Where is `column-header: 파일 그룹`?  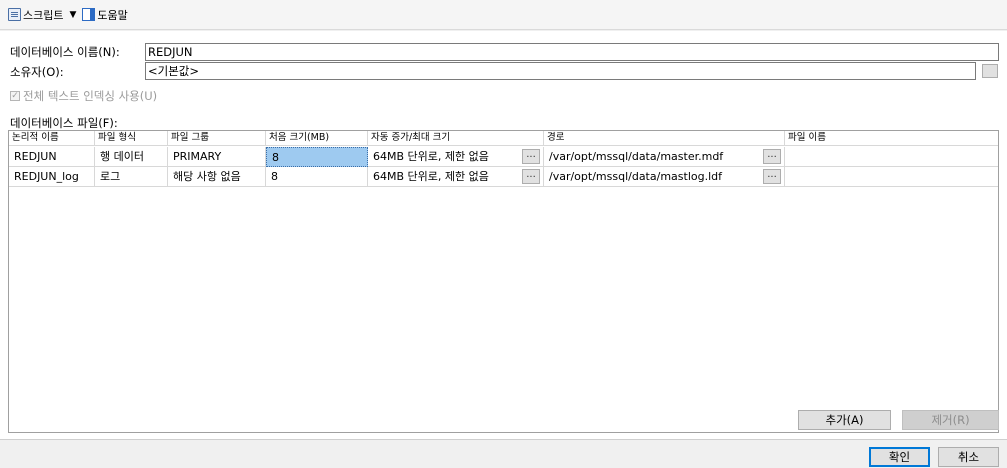
column-header: 파일 그룹 is located at coordinates (217, 138).